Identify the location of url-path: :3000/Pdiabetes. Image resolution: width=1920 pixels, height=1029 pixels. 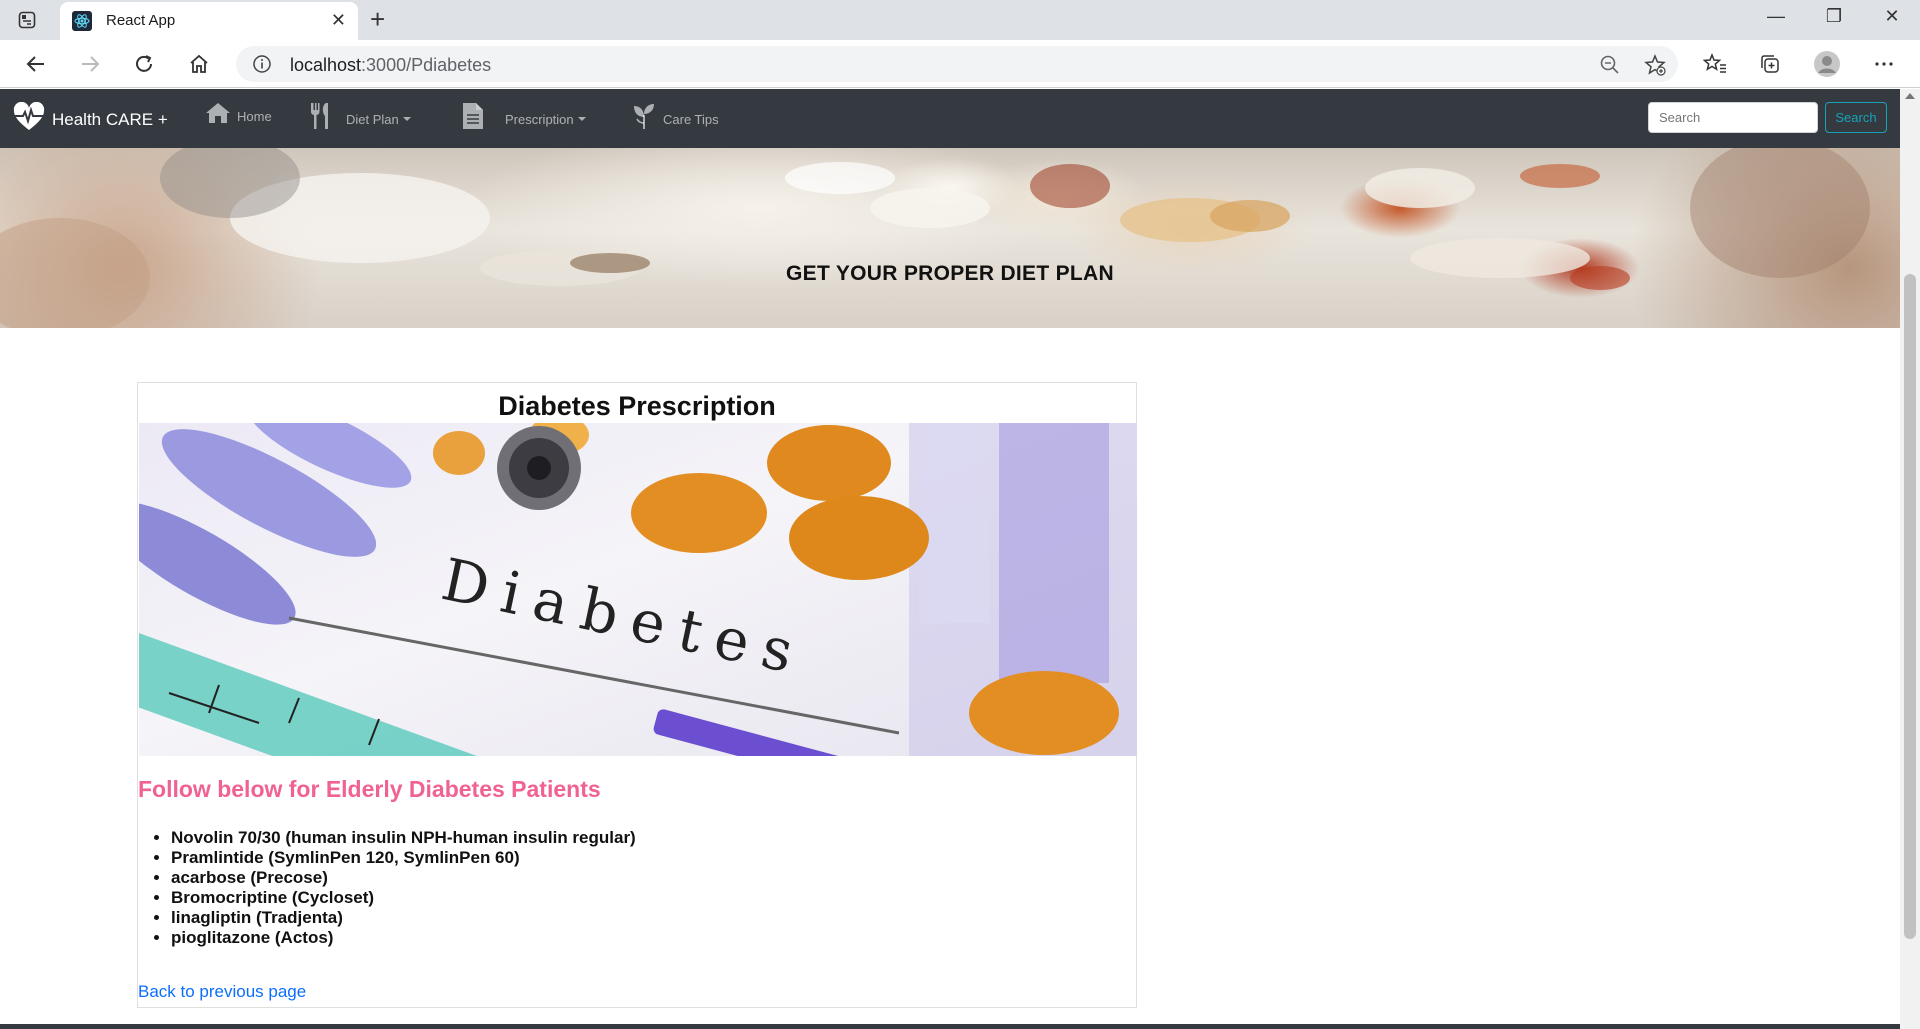
(426, 65).